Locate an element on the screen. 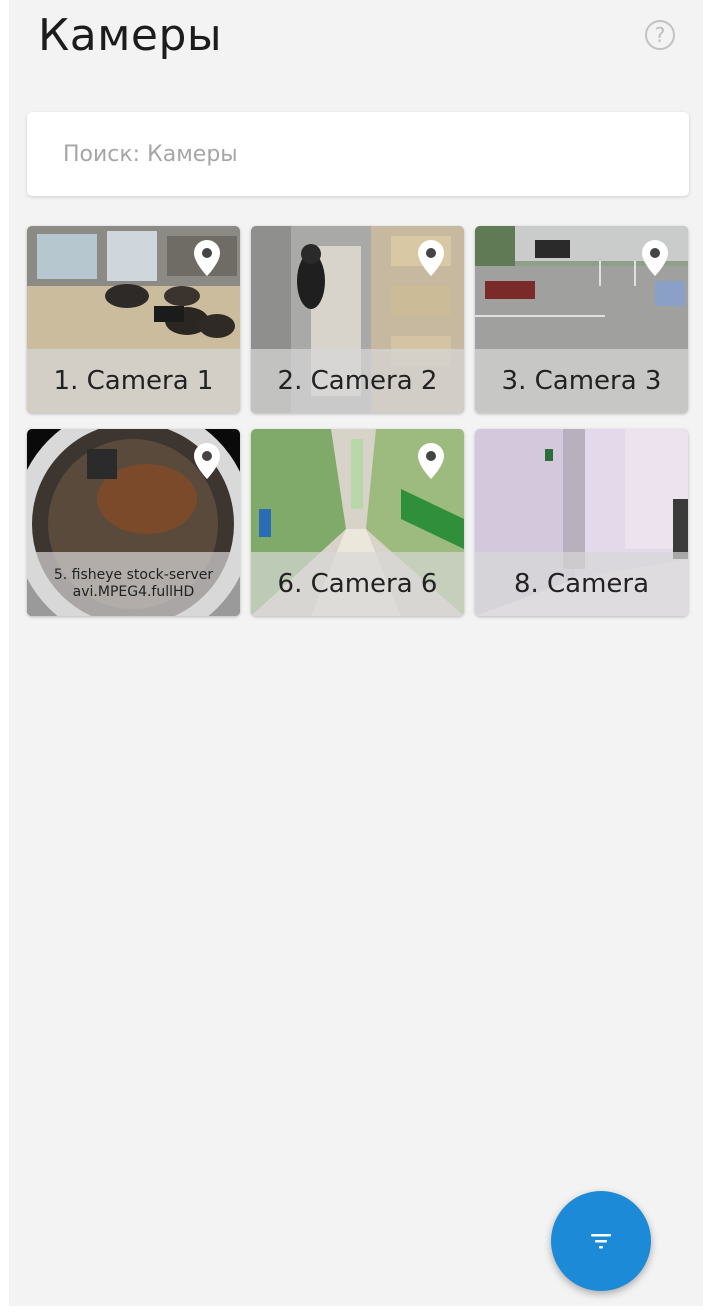 This screenshot has width=703, height=1314. search-box is located at coordinates (358, 154).